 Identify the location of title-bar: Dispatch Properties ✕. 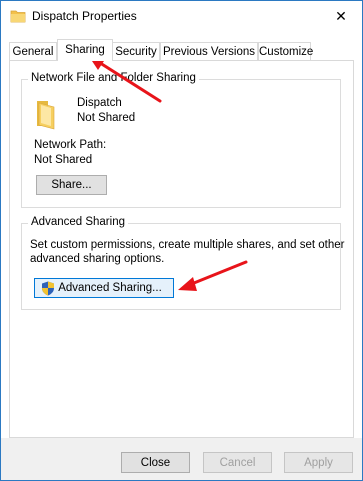
(181, 16).